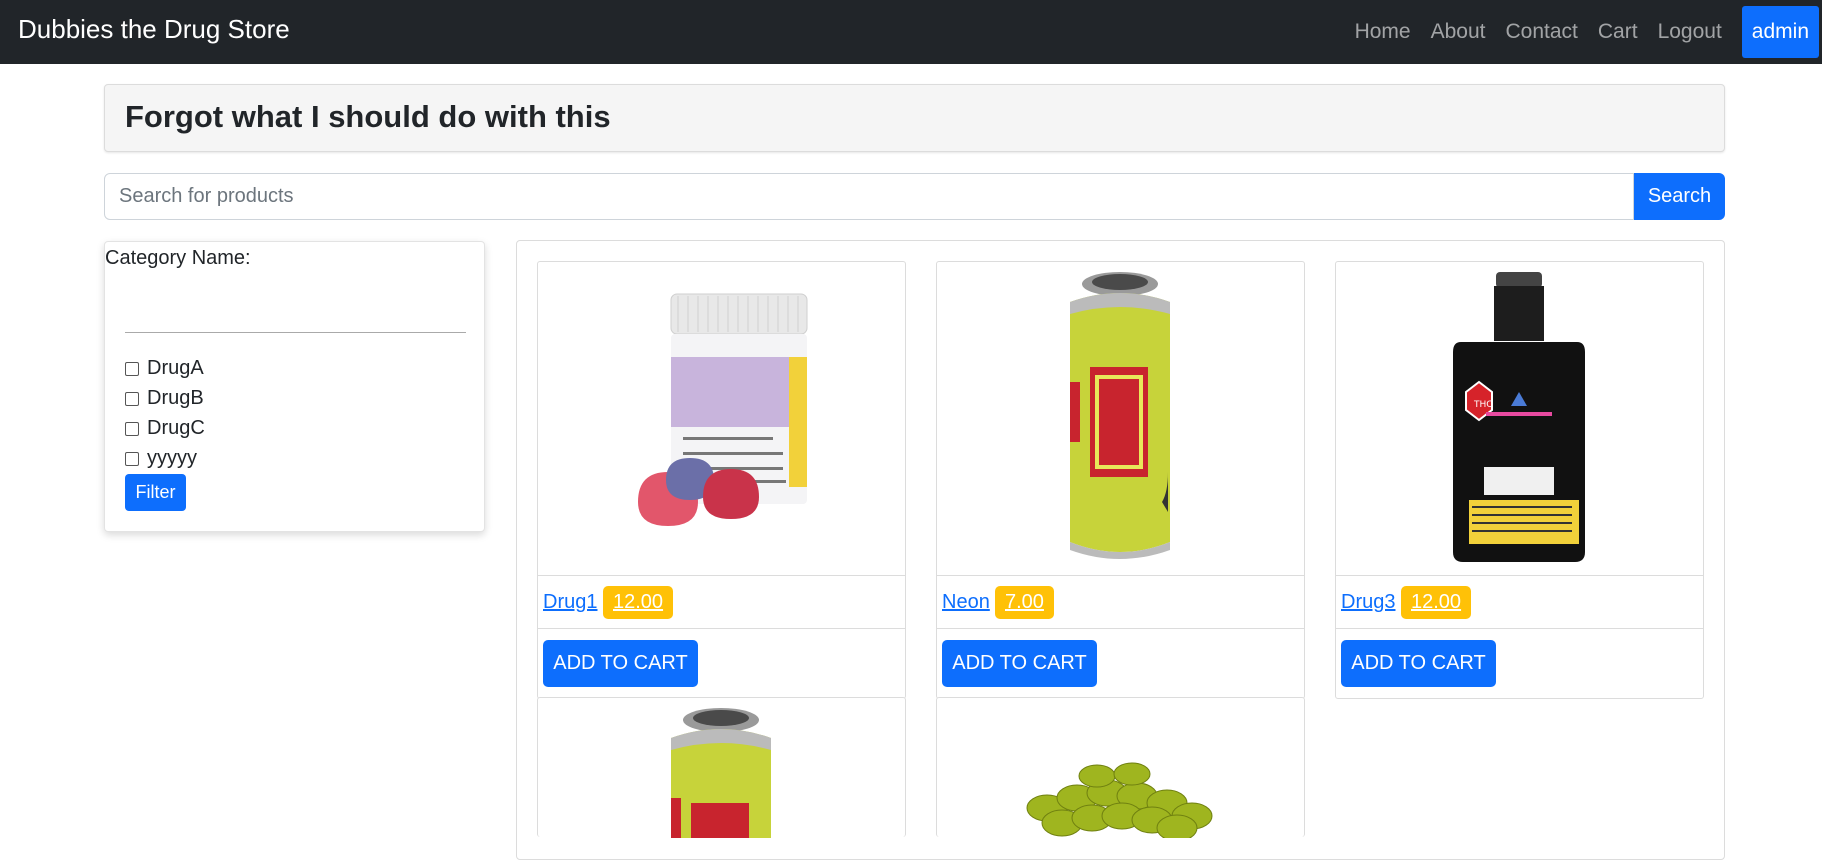 The height and width of the screenshot is (860, 1822). What do you see at coordinates (1383, 32) in the screenshot?
I see `nav-home-link: Home` at bounding box center [1383, 32].